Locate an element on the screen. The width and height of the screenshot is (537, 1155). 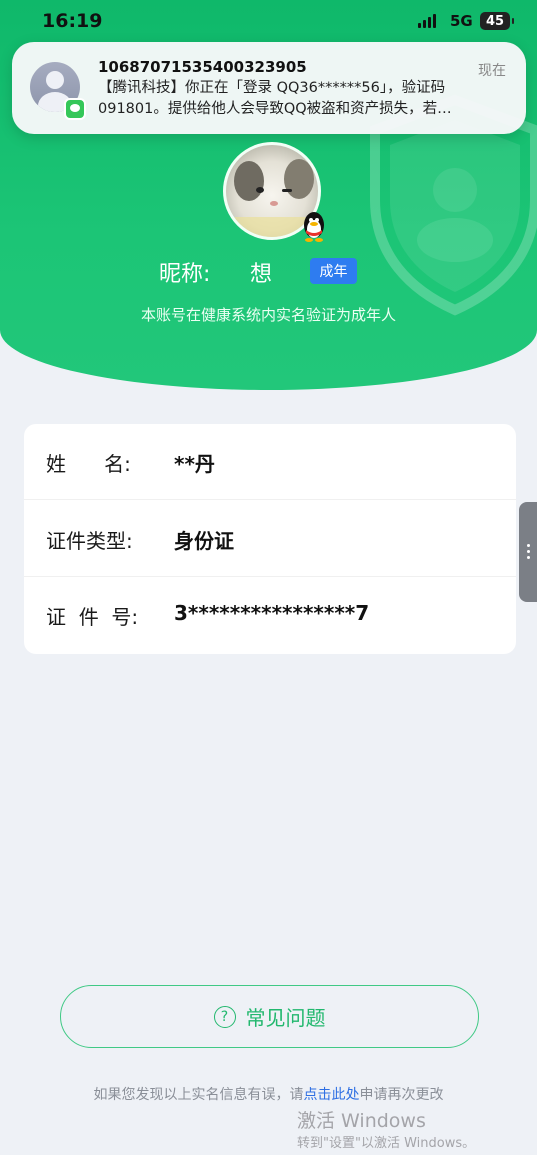
status-time: 16:19 is located at coordinates (72, 21).